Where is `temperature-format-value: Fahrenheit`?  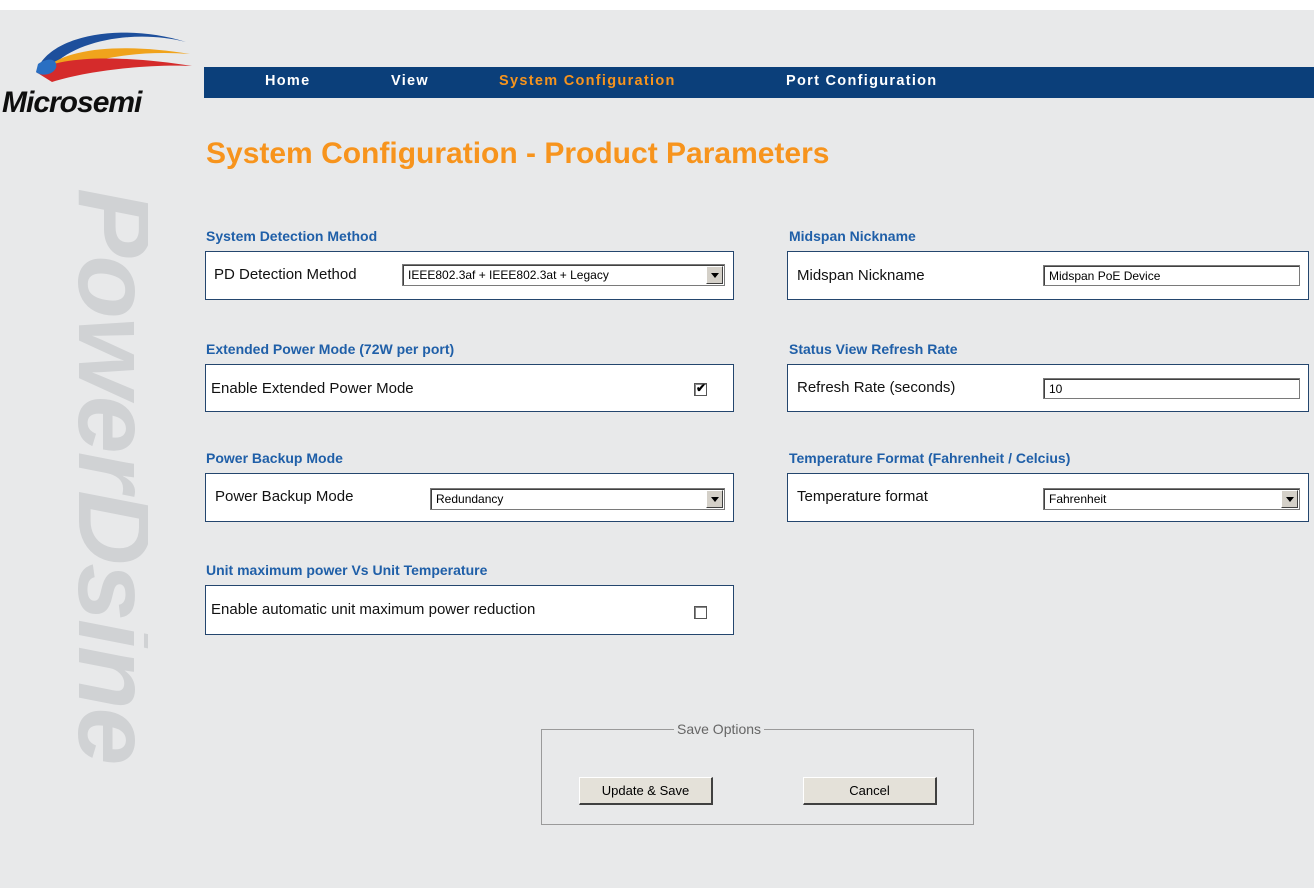
temperature-format-value: Fahrenheit is located at coordinates (1078, 499).